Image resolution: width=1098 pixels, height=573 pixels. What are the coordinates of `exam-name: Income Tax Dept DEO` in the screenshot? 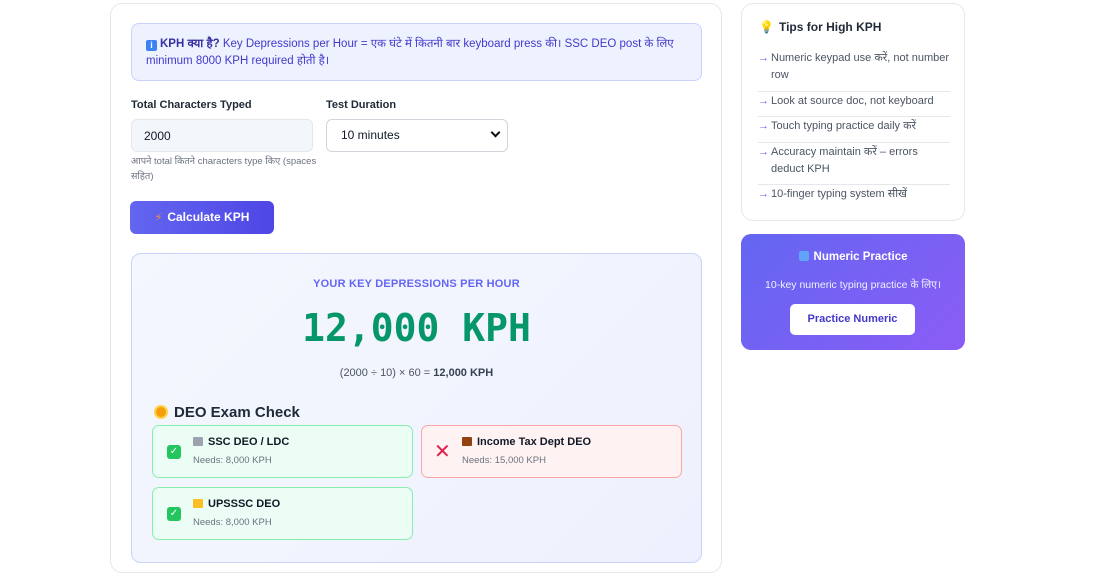 It's located at (526, 442).